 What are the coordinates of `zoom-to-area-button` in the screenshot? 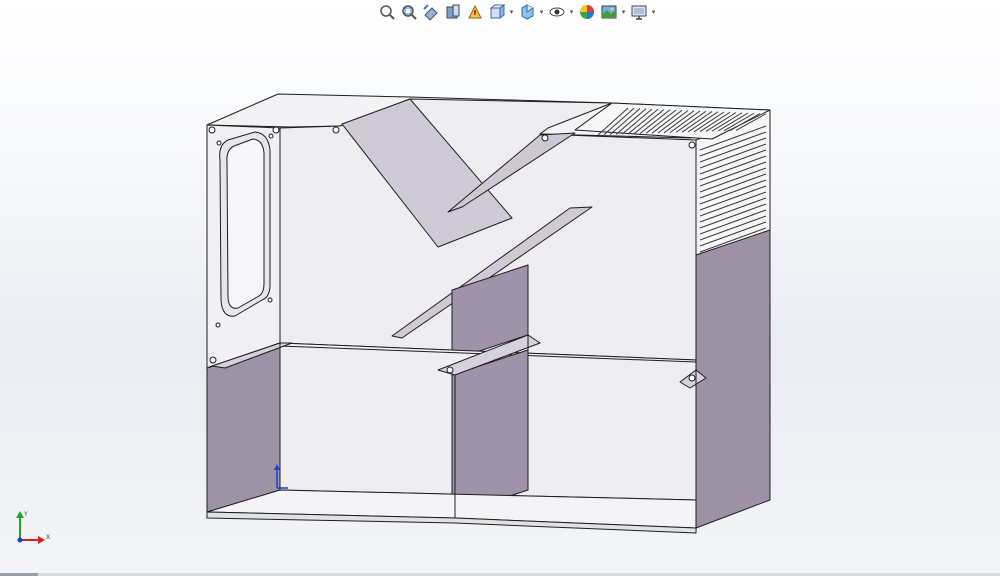 It's located at (408, 12).